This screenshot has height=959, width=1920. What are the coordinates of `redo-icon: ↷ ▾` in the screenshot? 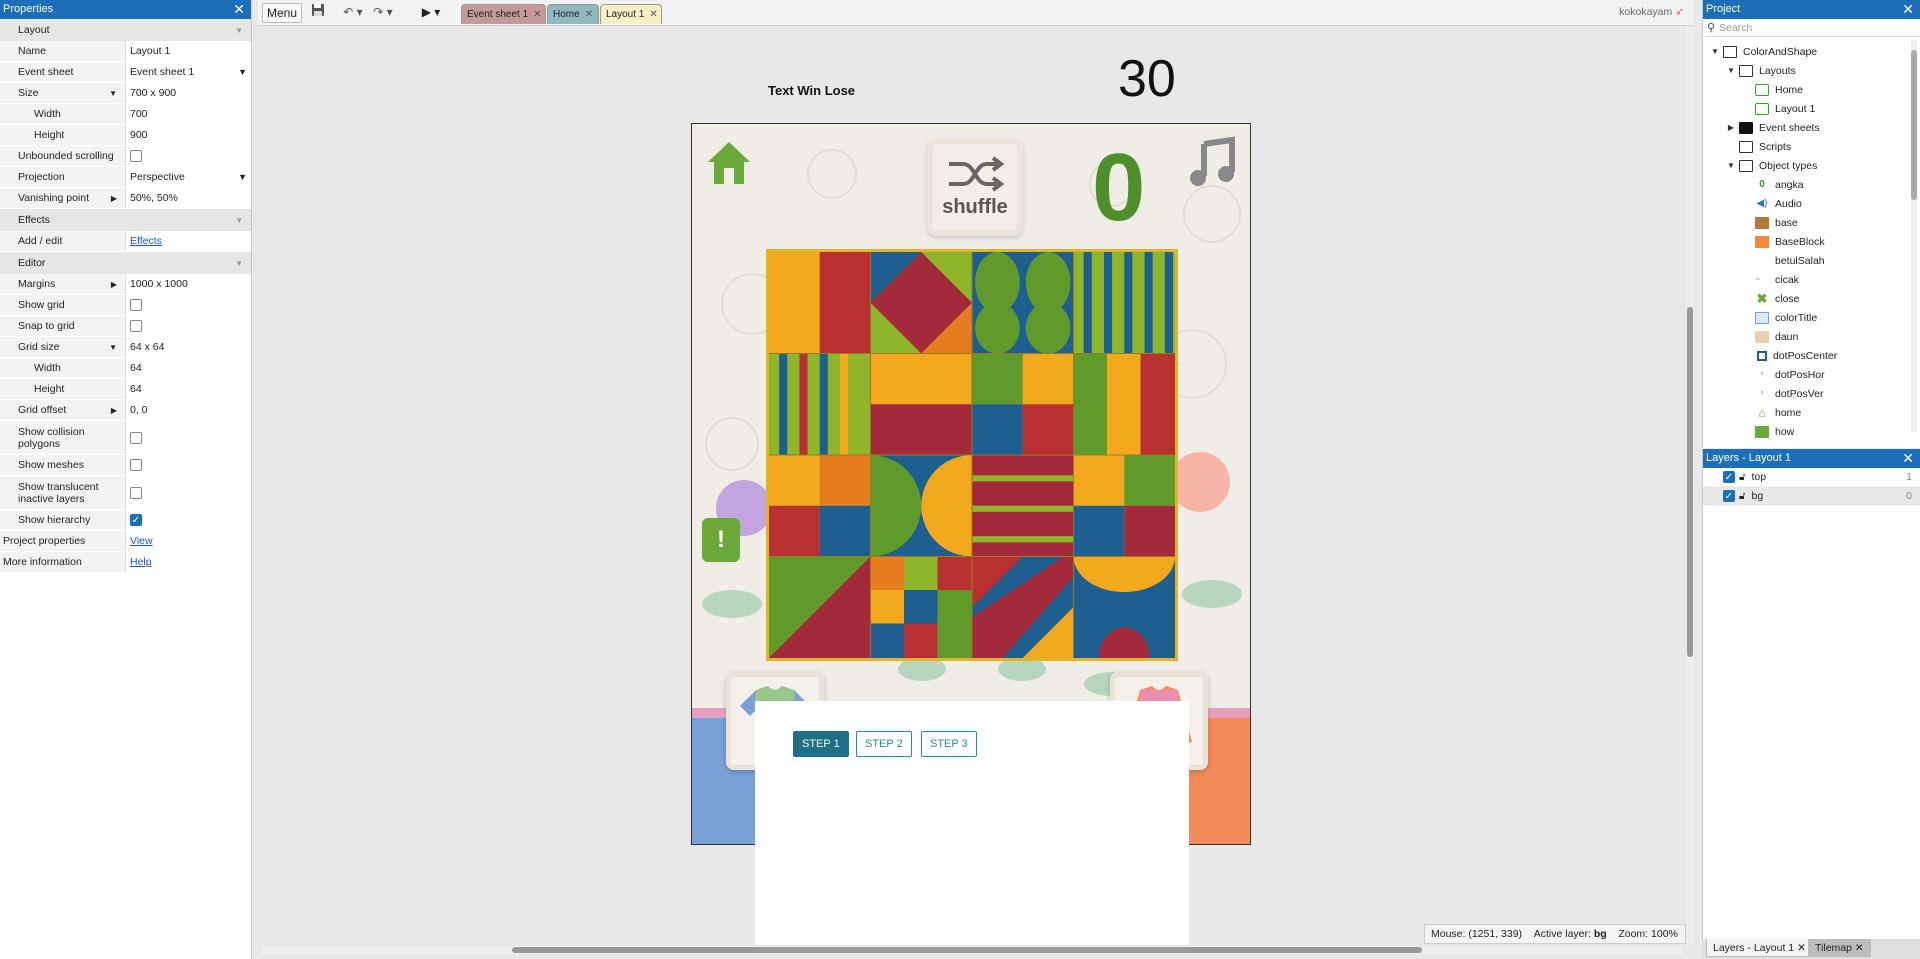 It's located at (383, 13).